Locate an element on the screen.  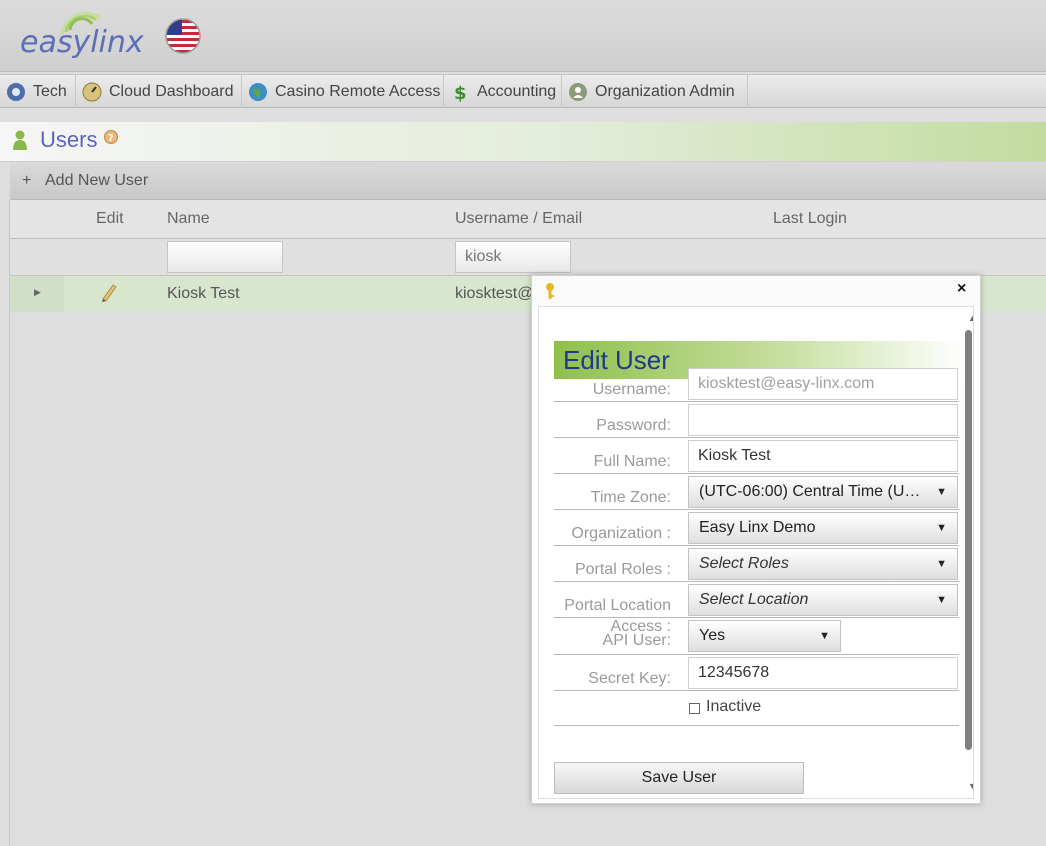
portal-roles-label: Portal Roles : is located at coordinates (622, 569).